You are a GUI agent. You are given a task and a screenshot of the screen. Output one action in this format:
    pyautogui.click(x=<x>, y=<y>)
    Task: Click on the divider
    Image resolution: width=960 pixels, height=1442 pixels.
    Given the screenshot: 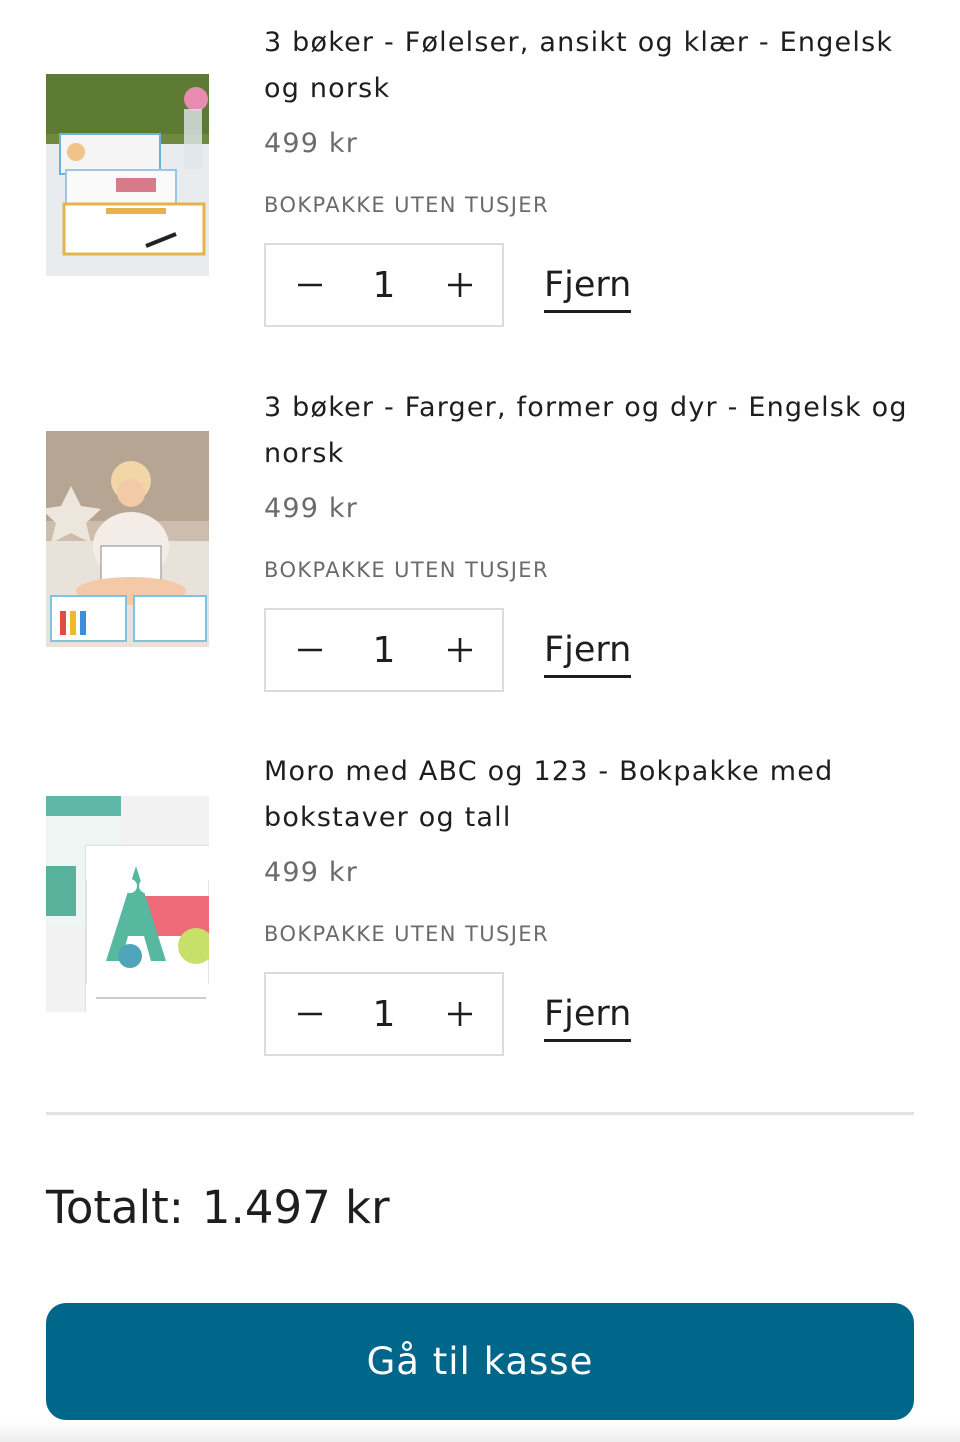 What is the action you would take?
    pyautogui.click(x=480, y=1113)
    